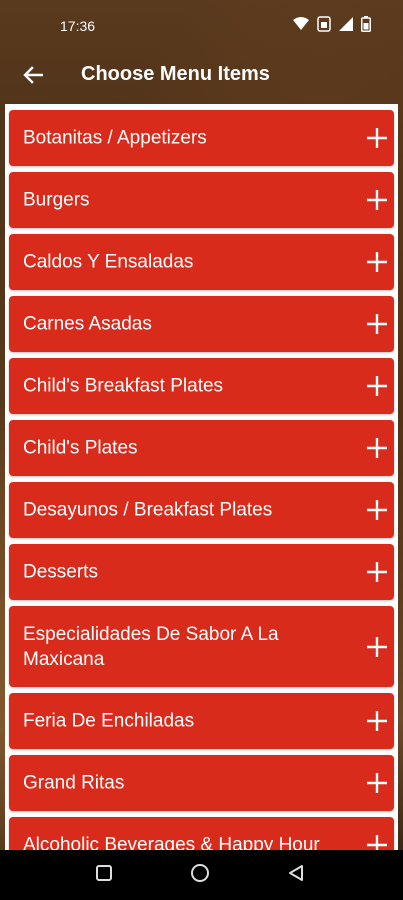 This screenshot has width=403, height=900. Describe the element at coordinates (301, 24) in the screenshot. I see `wifi-icon` at that location.